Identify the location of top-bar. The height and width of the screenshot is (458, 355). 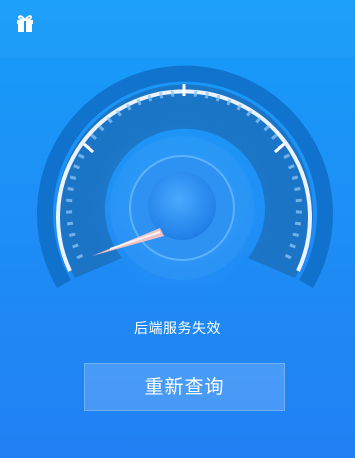
(177, 29).